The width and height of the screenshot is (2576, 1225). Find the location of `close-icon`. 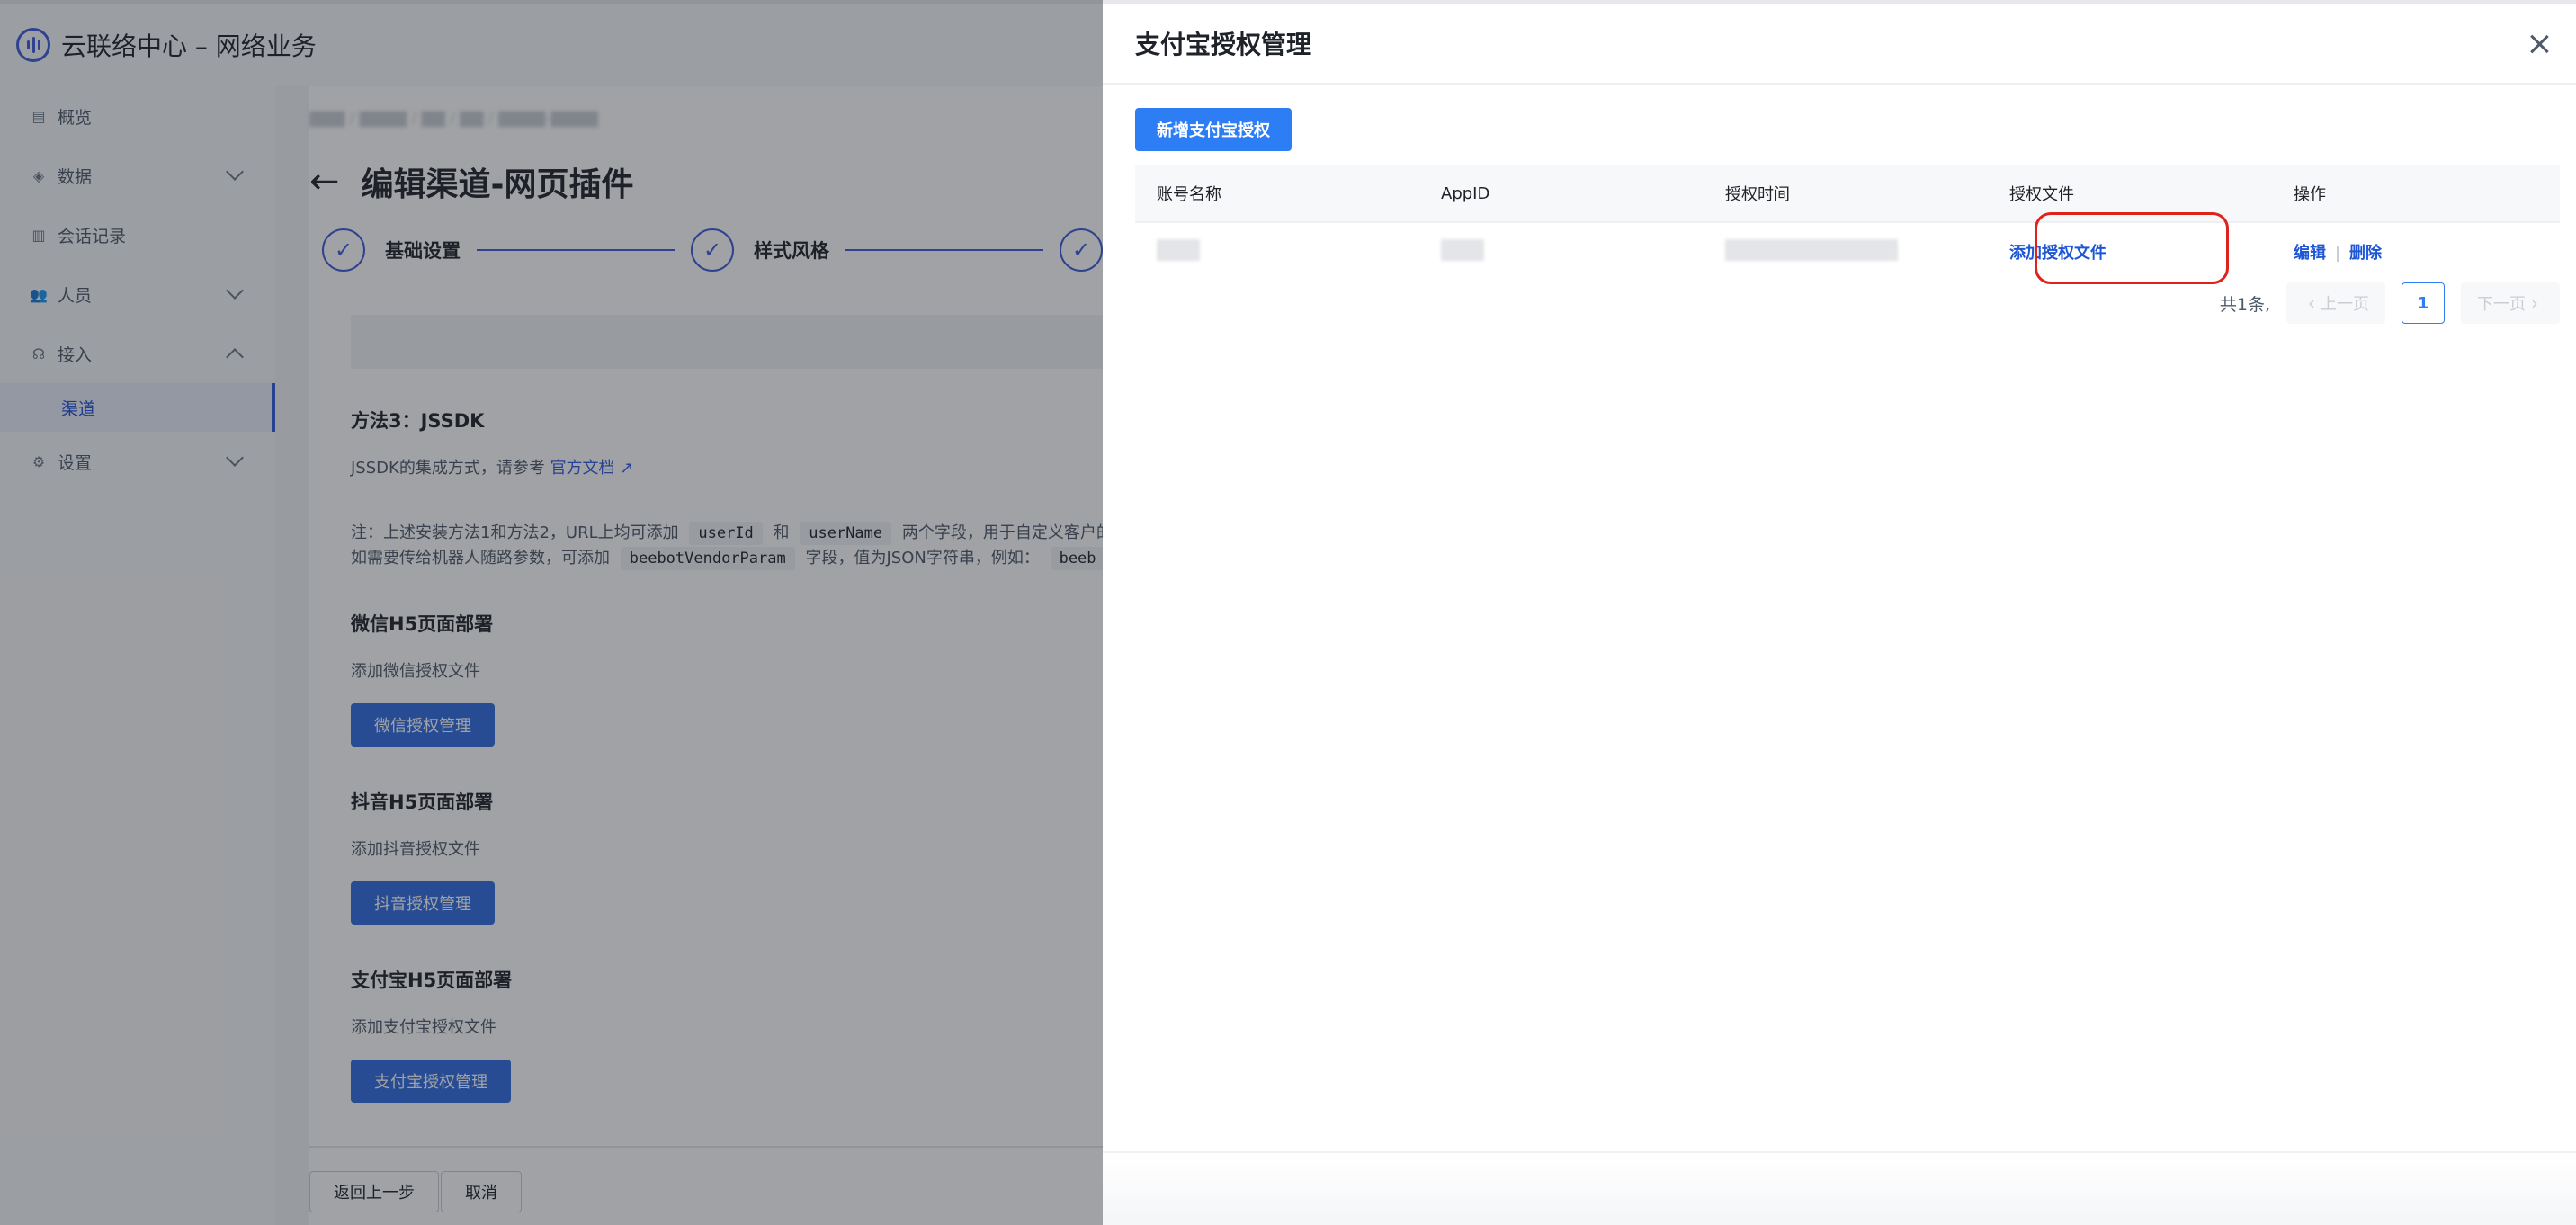

close-icon is located at coordinates (2539, 44).